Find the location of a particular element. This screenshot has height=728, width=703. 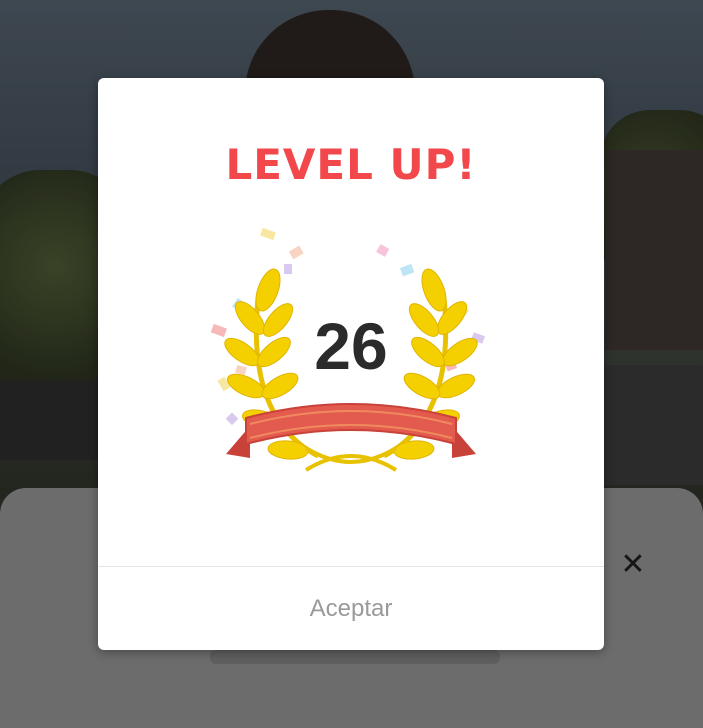

level-up-title: LEVEL UP! is located at coordinates (351, 164).